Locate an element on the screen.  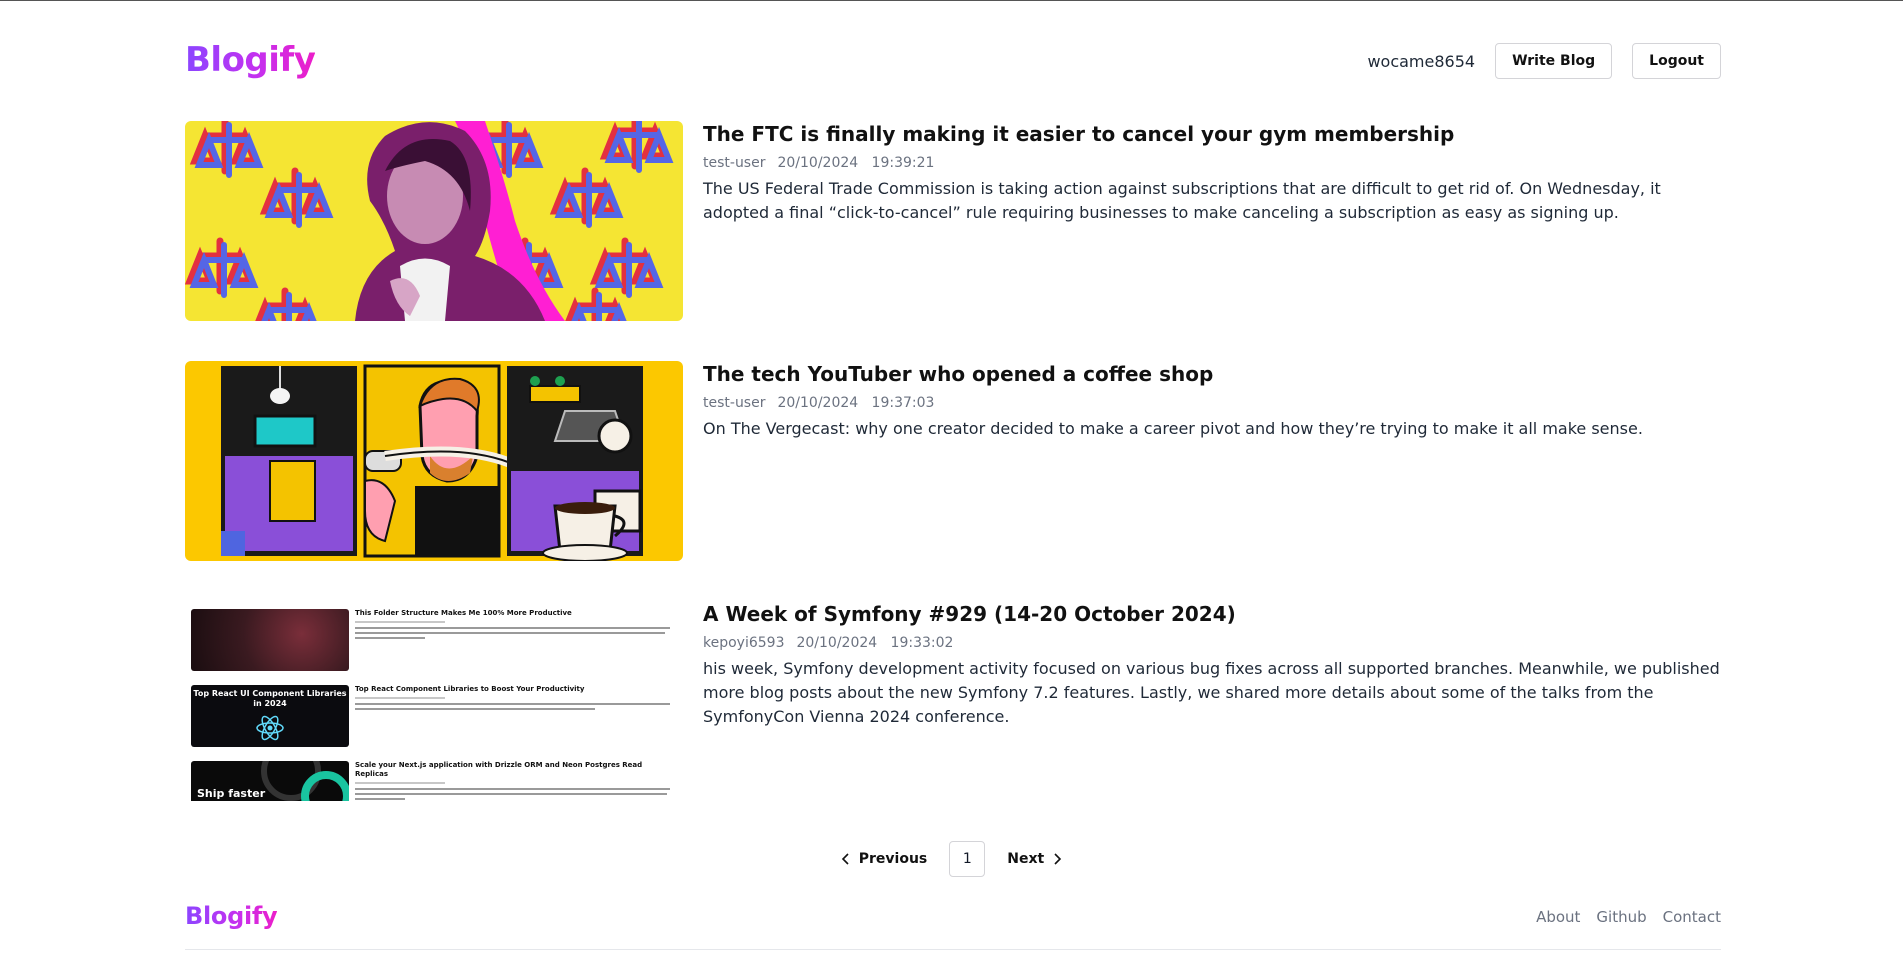
site-header: Blogify wocame8654 Write Blog Logout is located at coordinates (953, 63).